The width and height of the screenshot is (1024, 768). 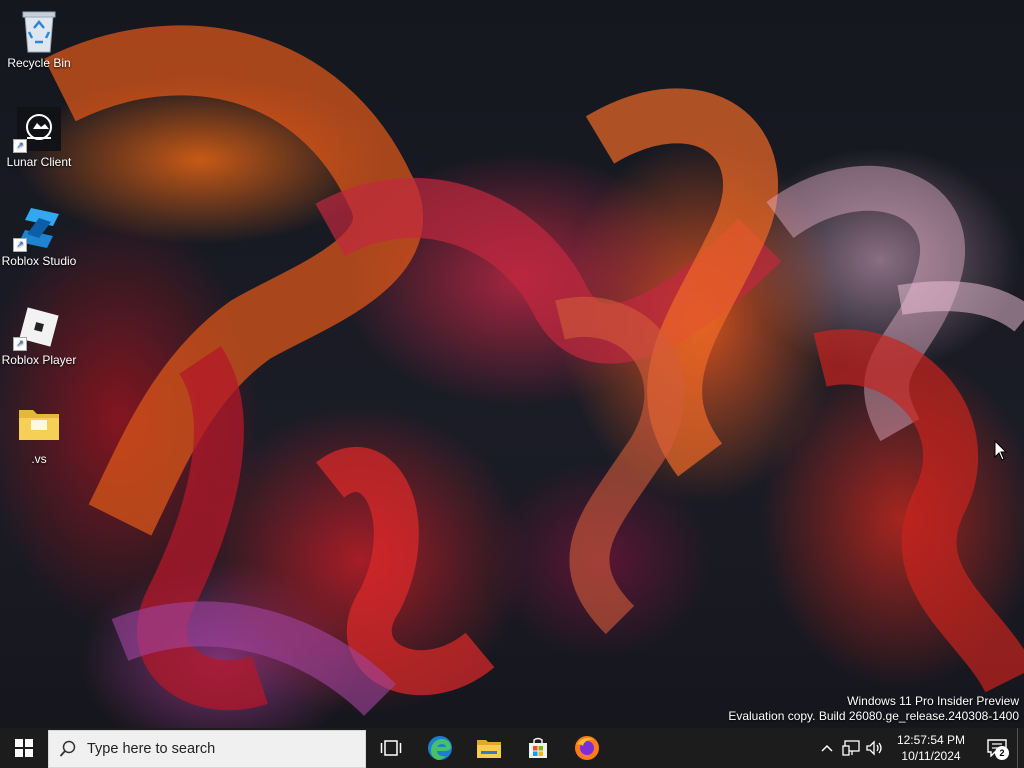 I want to click on roblox-studio-icon: ↗, so click(x=37, y=229).